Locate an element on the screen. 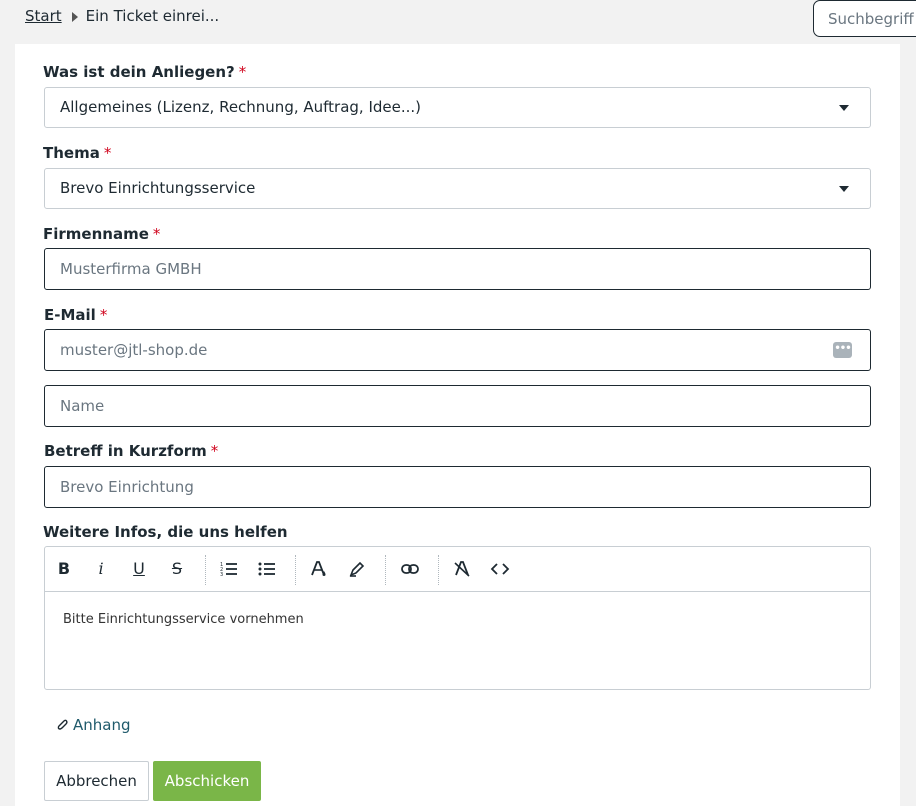  code-icon is located at coordinates (500, 569).